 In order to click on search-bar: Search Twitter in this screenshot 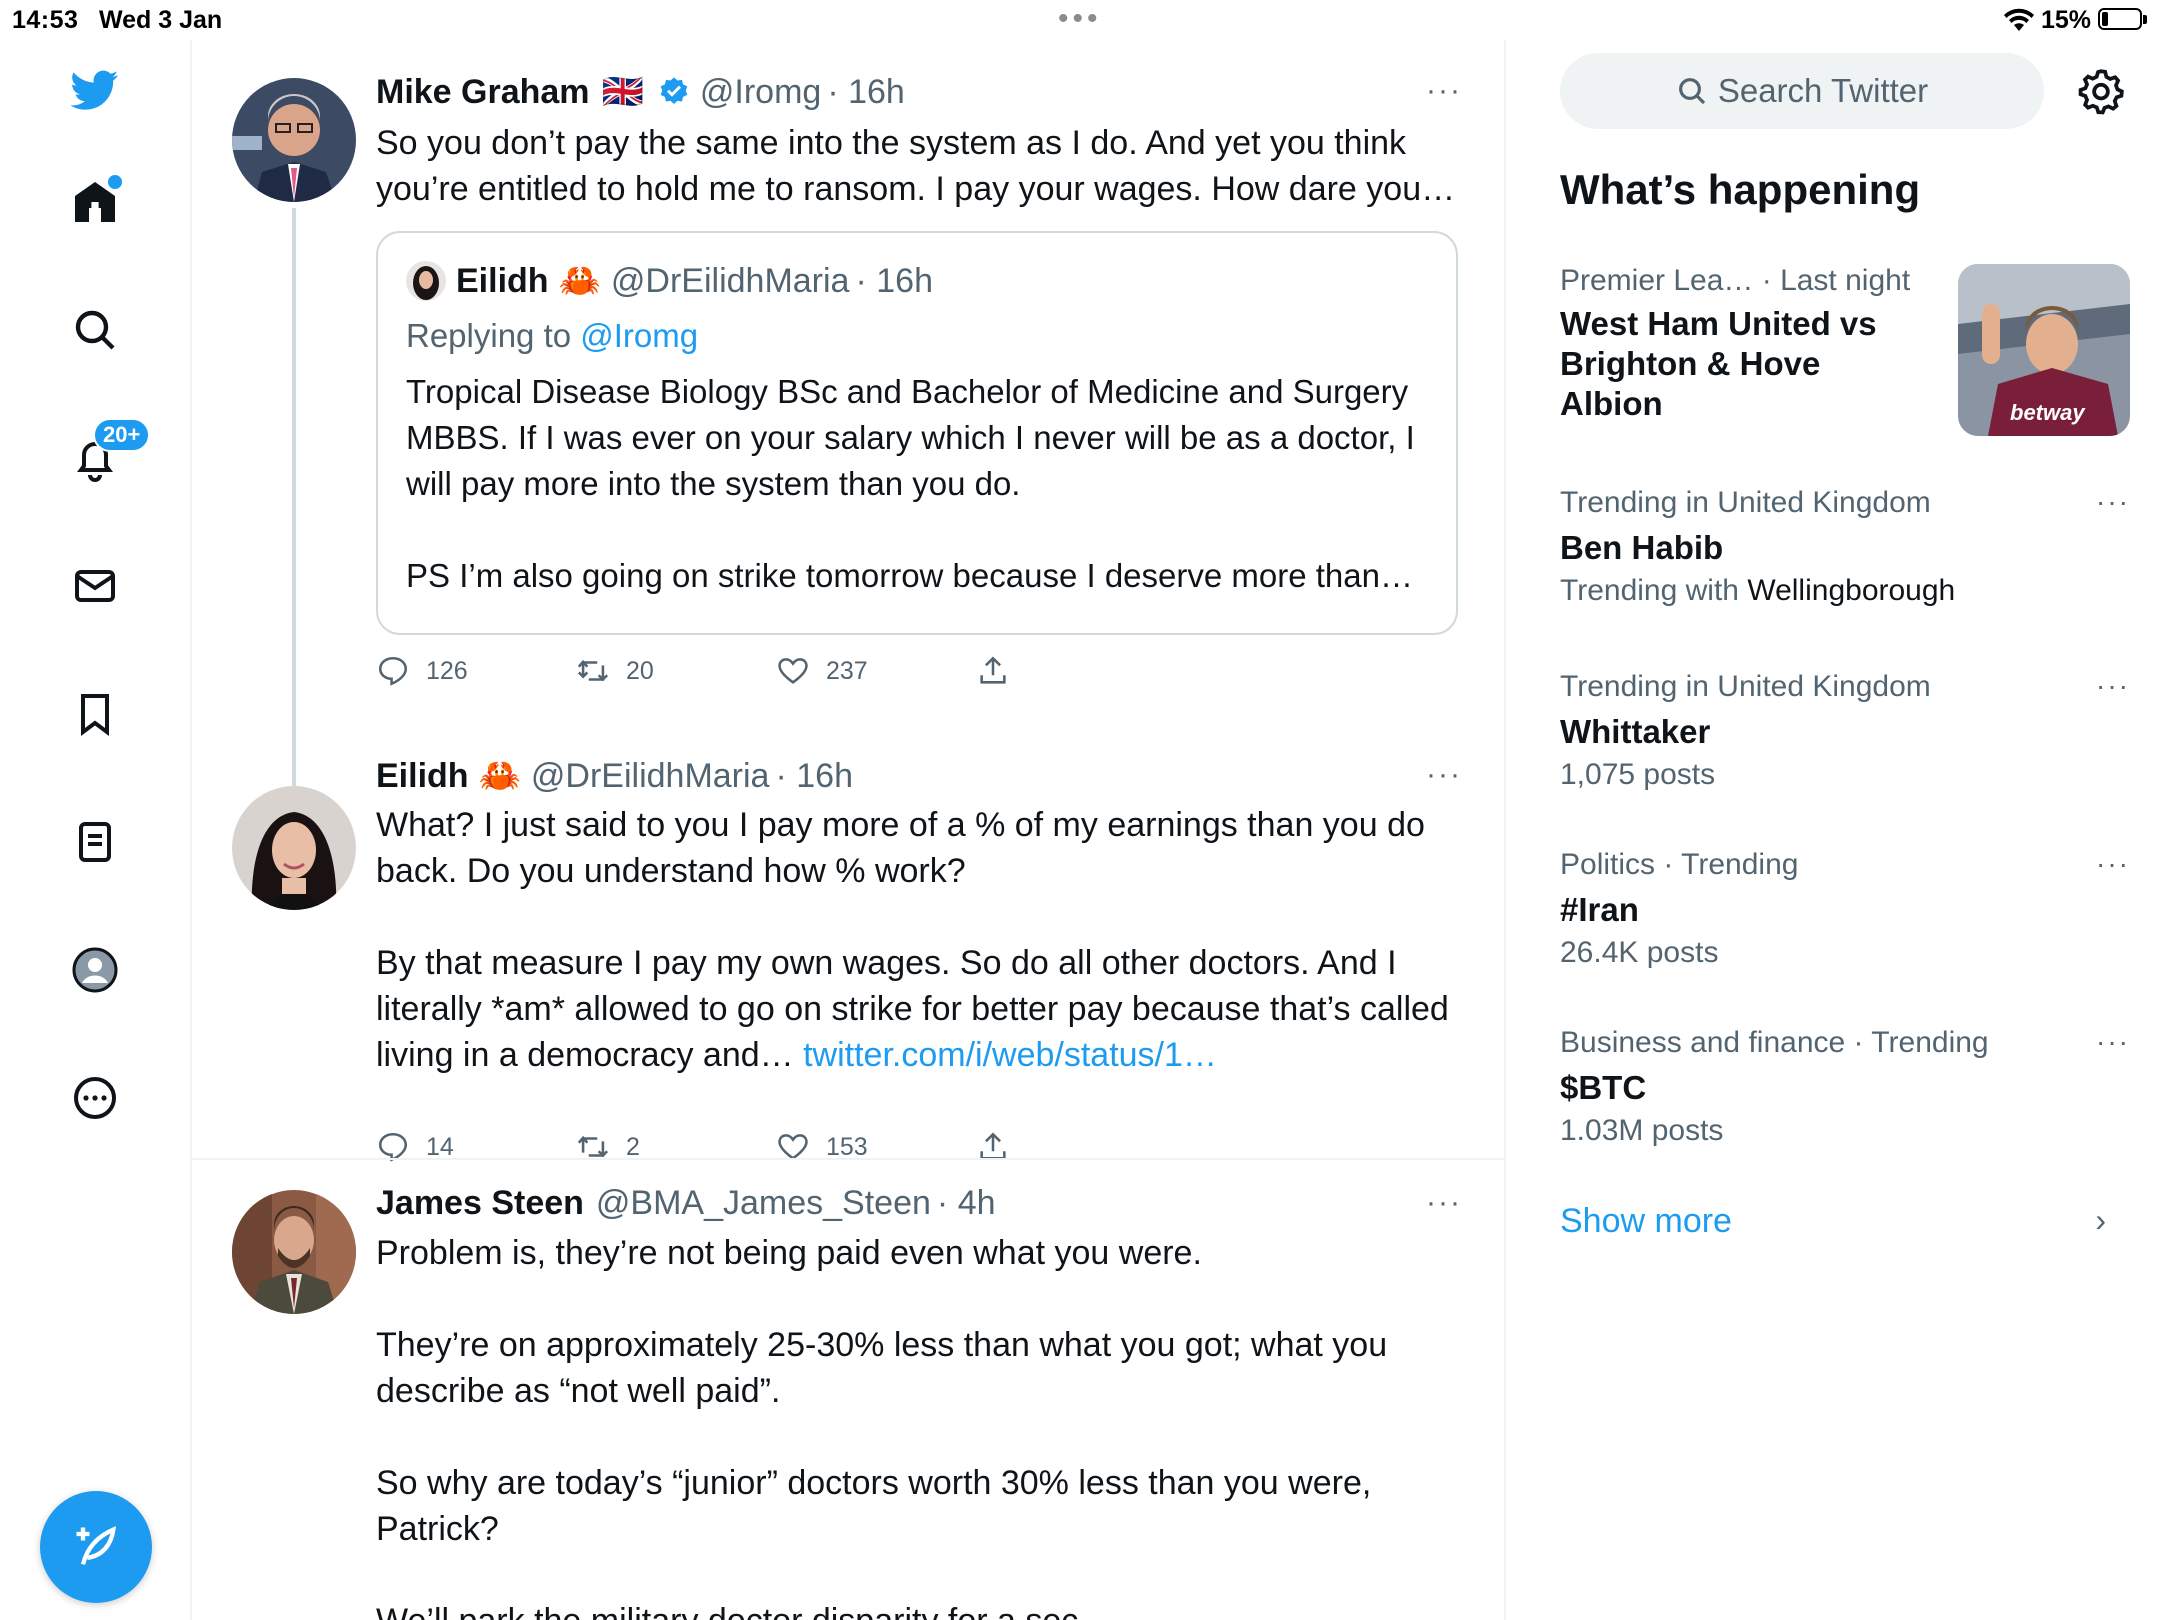, I will do `click(1802, 91)`.